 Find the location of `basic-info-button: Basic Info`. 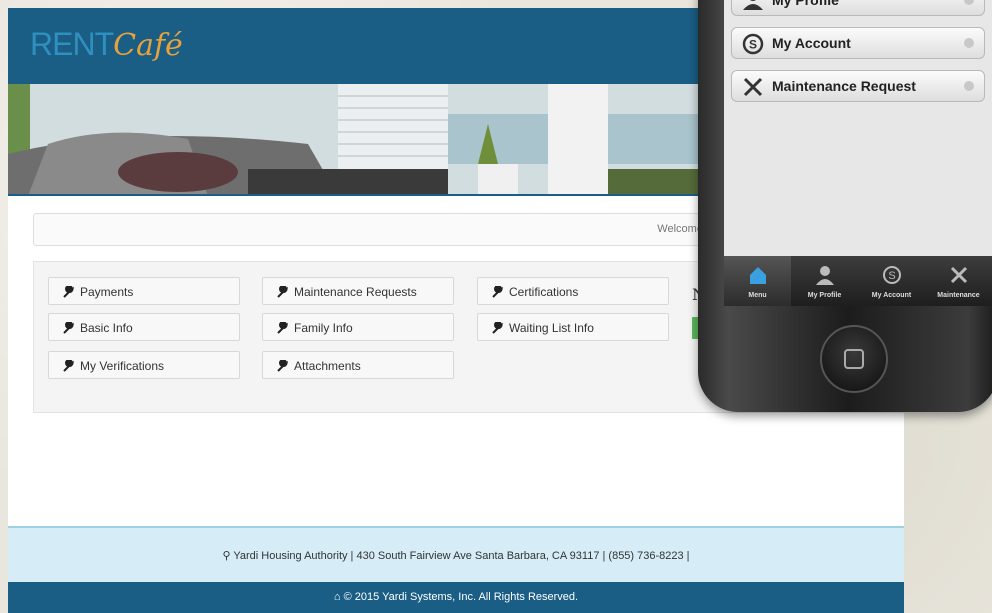

basic-info-button: Basic Info is located at coordinates (144, 327).